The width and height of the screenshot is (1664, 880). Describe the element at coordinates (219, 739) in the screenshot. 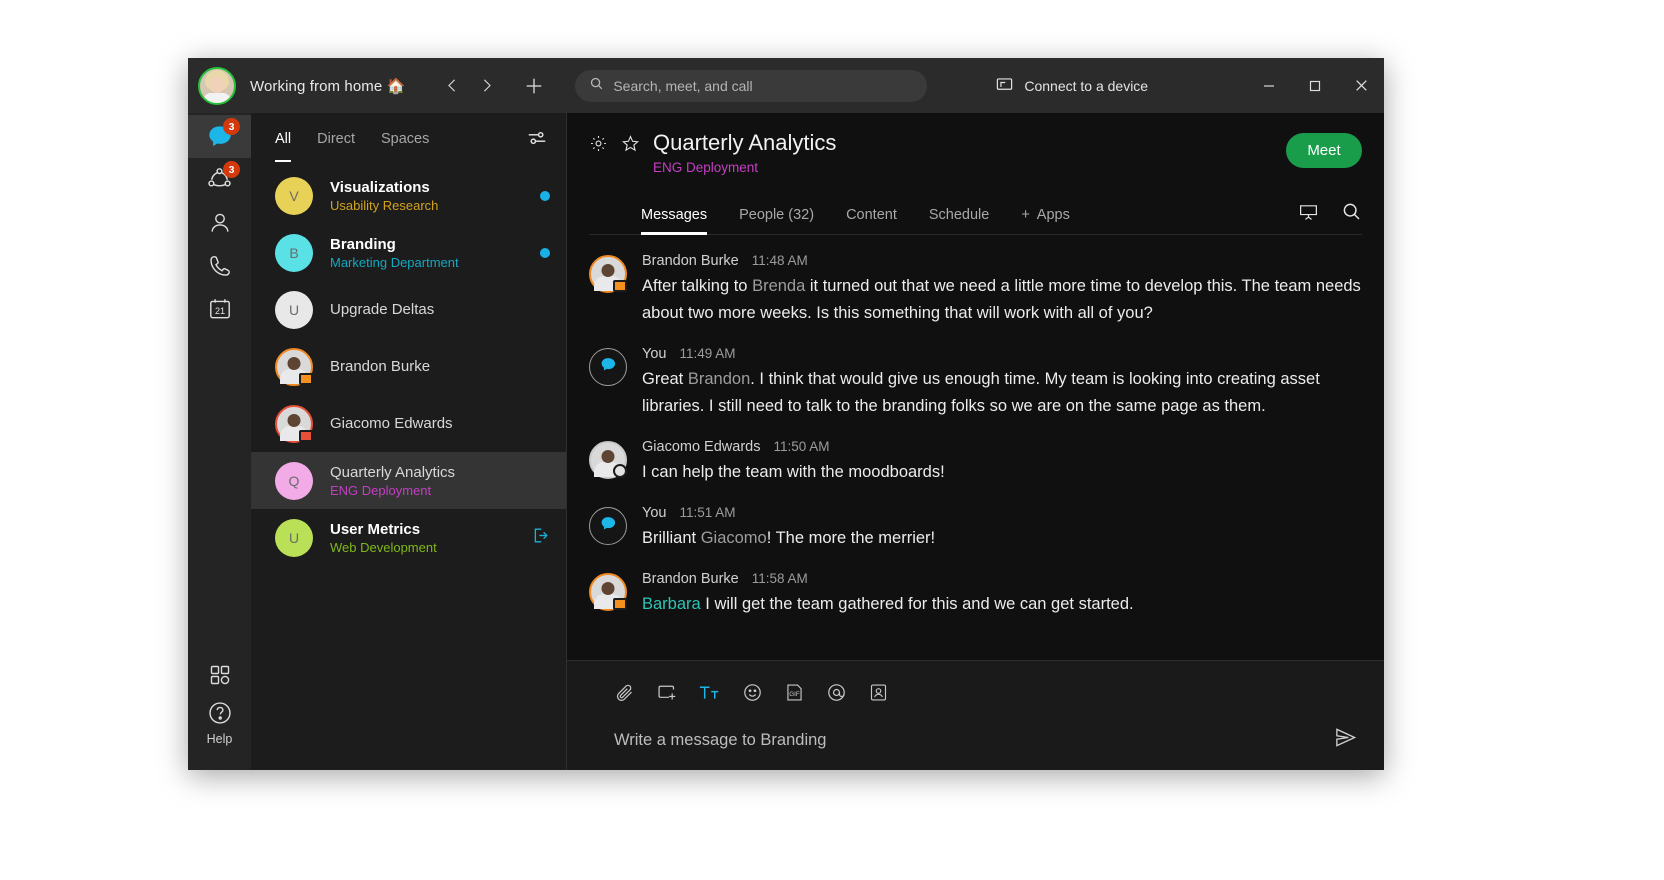

I see `help-label: Help` at that location.